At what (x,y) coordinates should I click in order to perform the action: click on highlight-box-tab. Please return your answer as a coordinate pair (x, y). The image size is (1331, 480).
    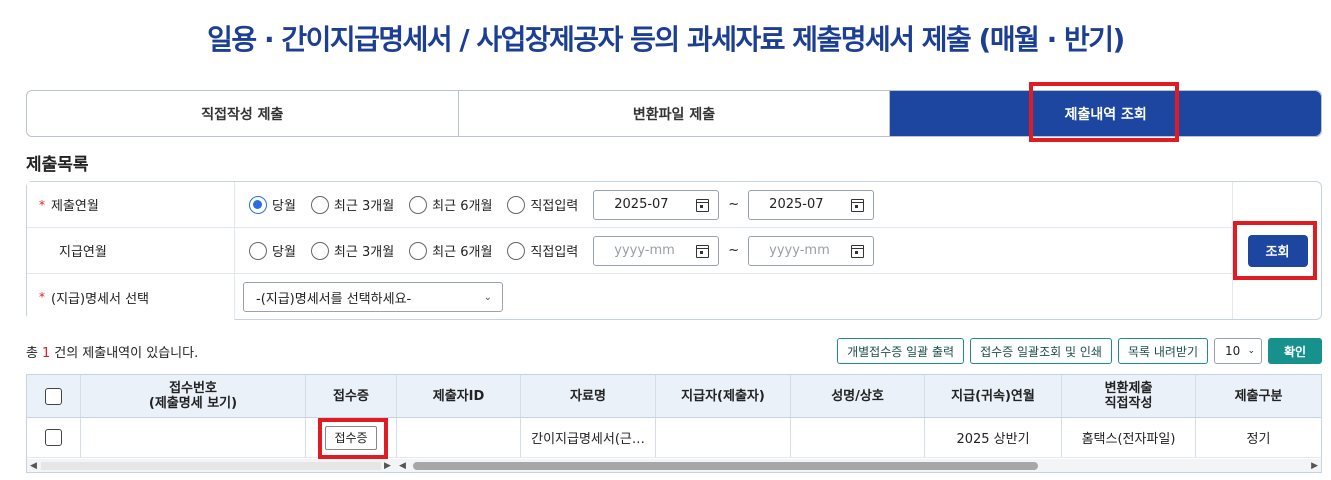
    Looking at the image, I should click on (1104, 112).